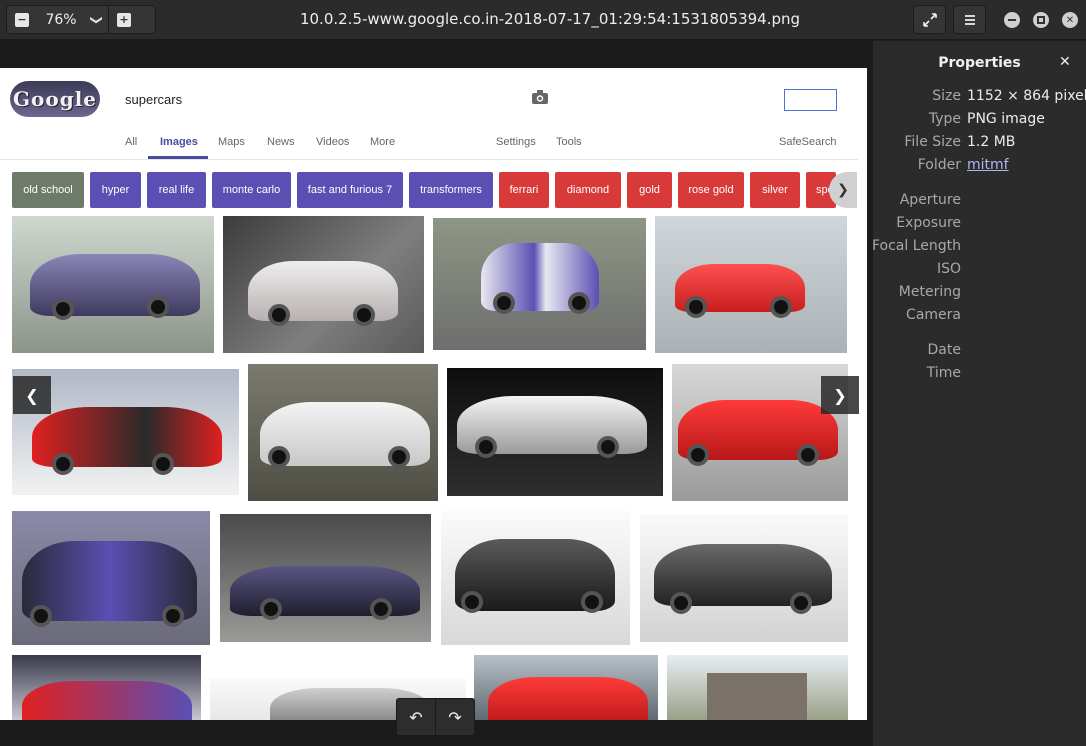 This screenshot has width=1086, height=746. Describe the element at coordinates (383, 142) in the screenshot. I see `nav-more: More` at that location.